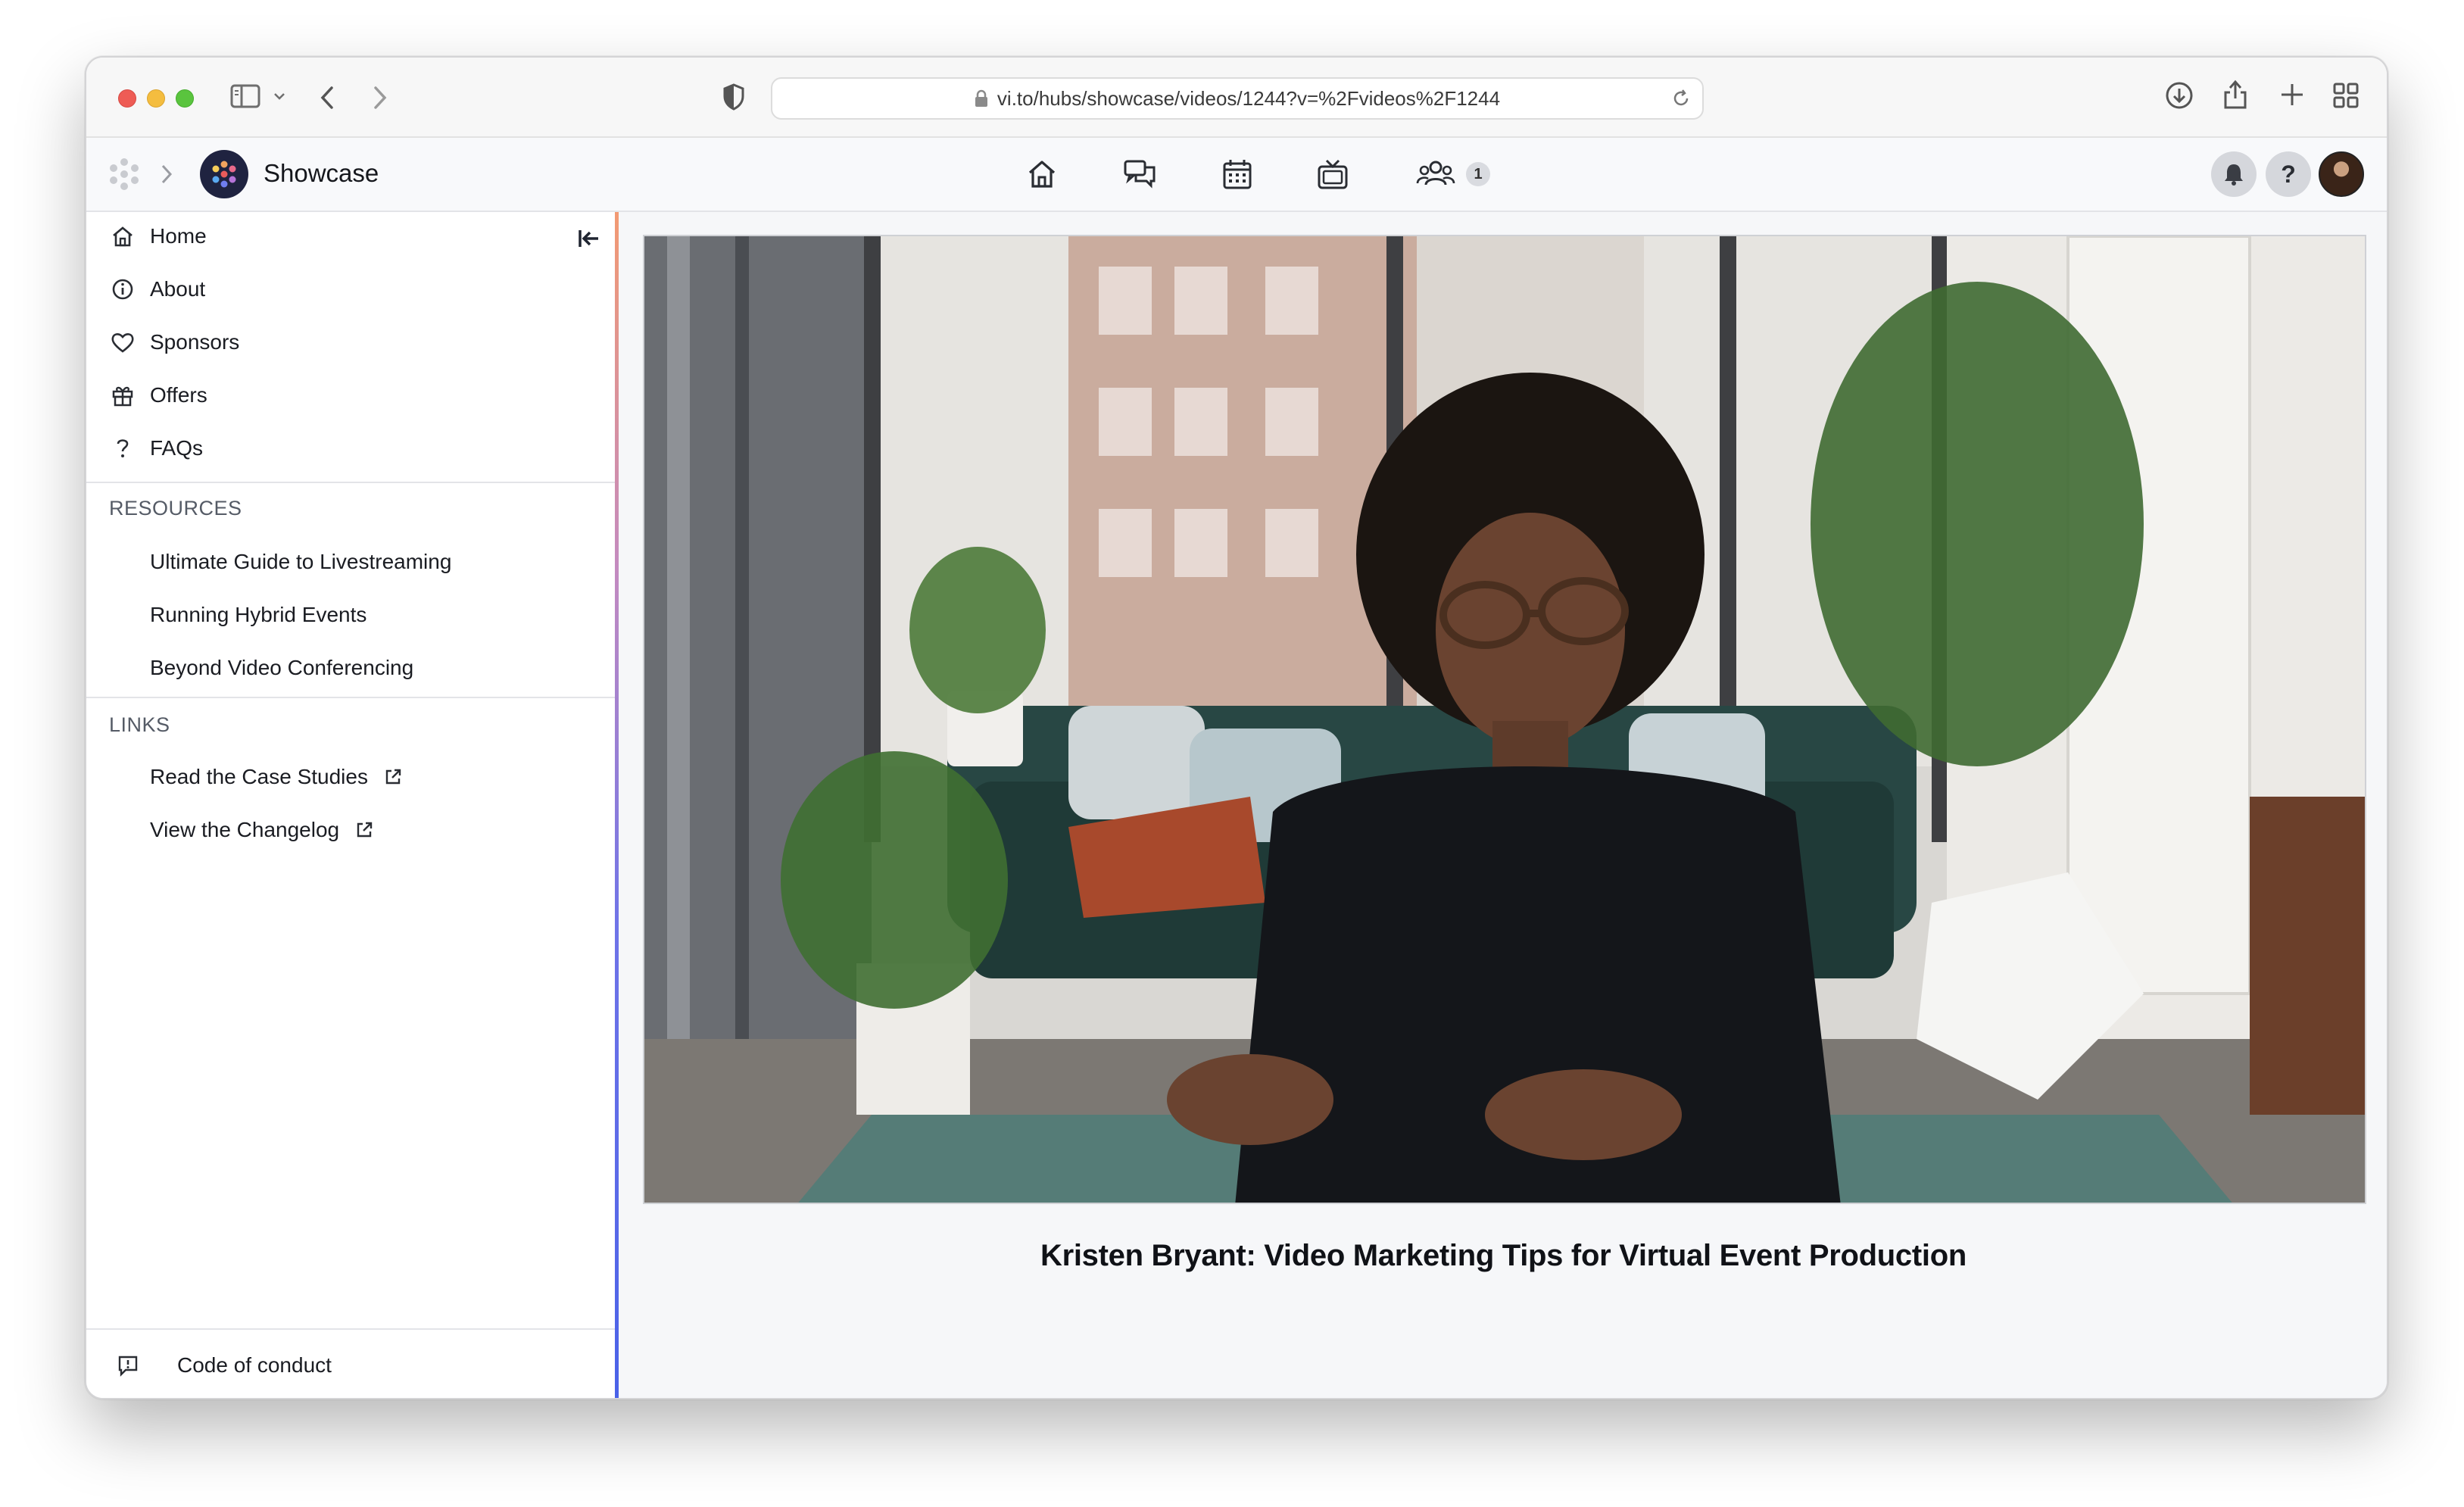 This screenshot has width=2464, height=1507. Describe the element at coordinates (1435, 174) in the screenshot. I see `people-icon` at that location.